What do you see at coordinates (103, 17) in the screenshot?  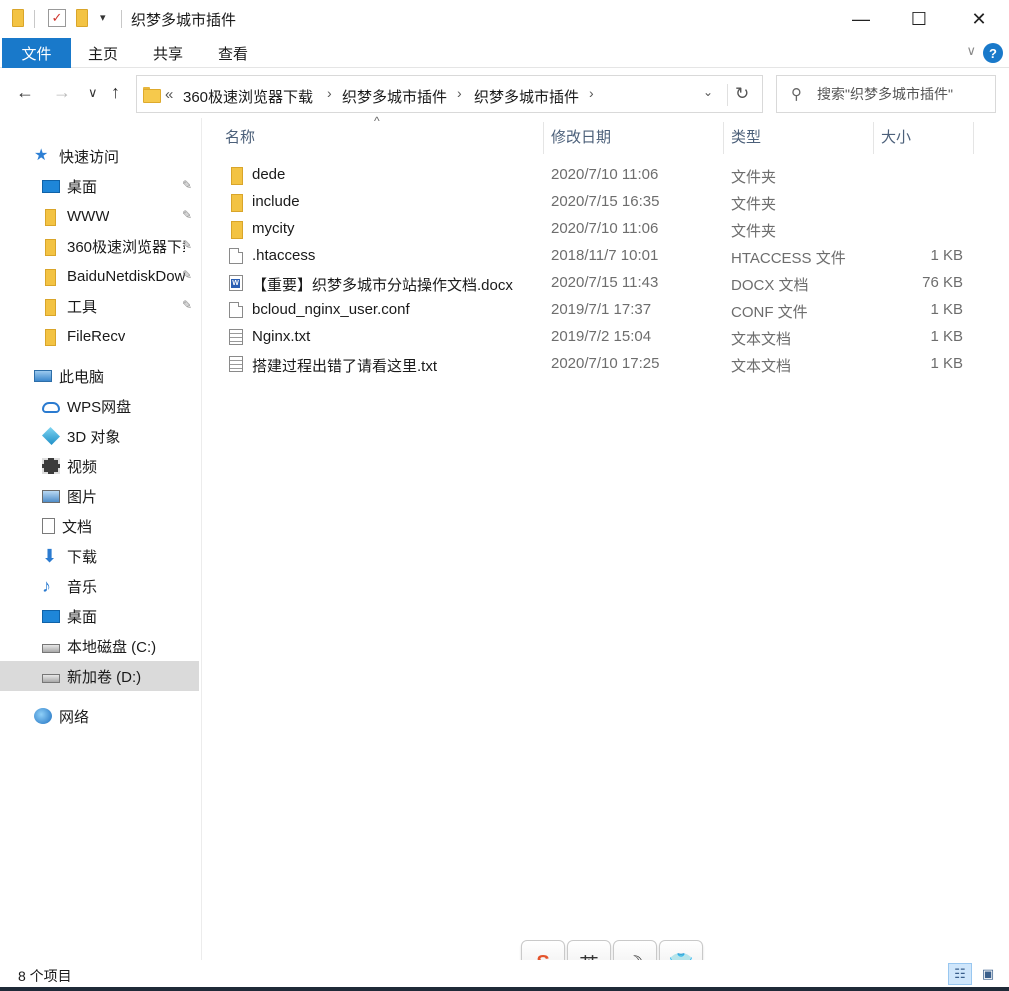 I see `customize-toolbar-icon: ▾` at bounding box center [103, 17].